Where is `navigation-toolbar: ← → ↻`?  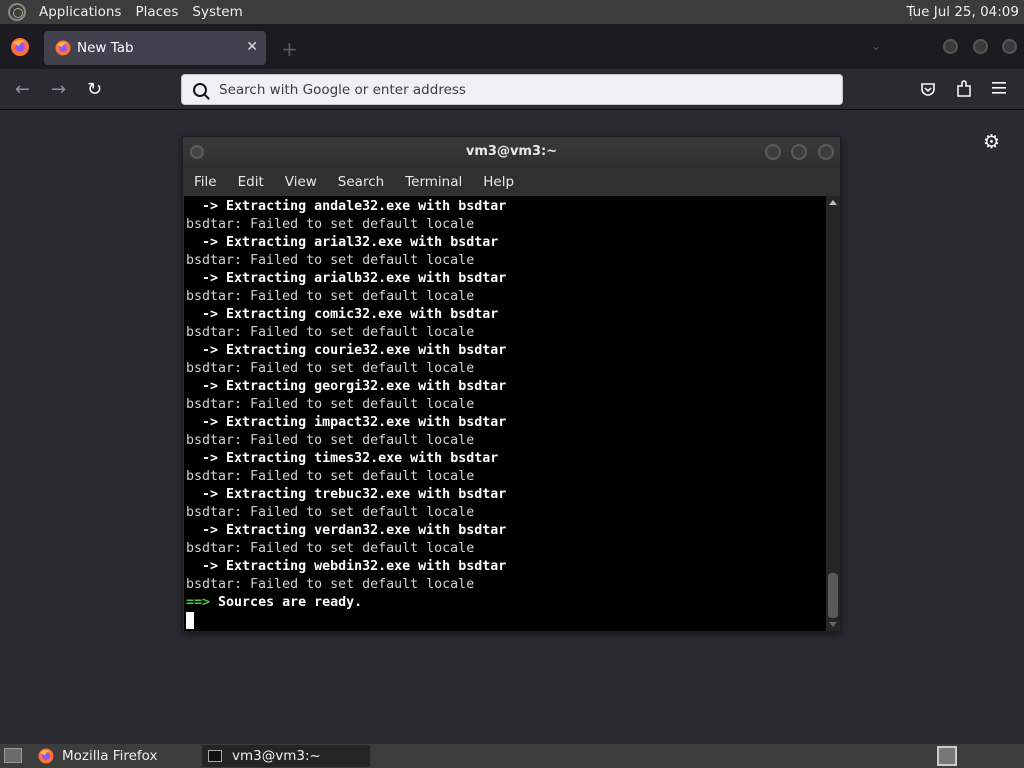
navigation-toolbar: ← → ↻ is located at coordinates (512, 89).